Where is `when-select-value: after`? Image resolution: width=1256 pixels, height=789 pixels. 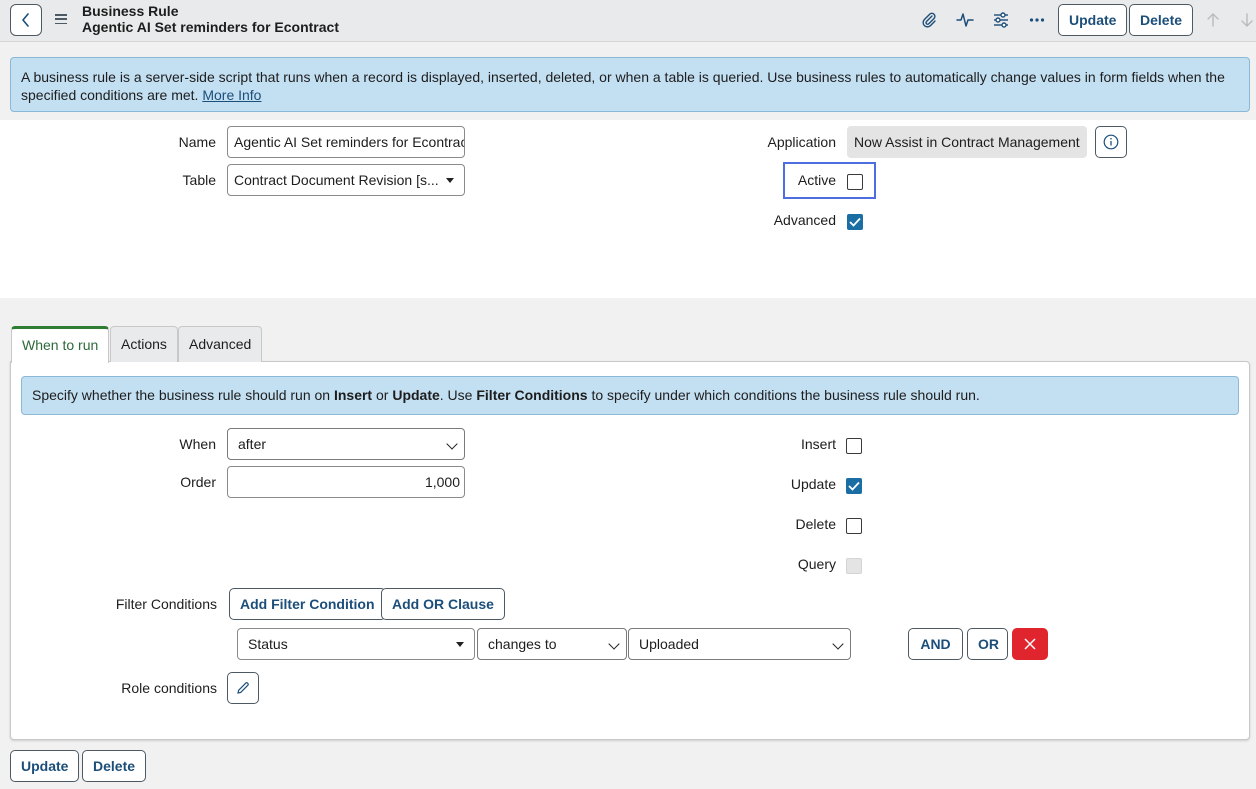 when-select-value: after is located at coordinates (252, 444).